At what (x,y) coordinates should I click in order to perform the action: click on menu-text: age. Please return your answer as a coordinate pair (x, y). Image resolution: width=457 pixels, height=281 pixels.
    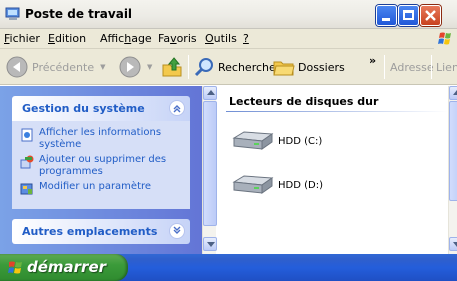
    Looking at the image, I should click on (141, 38).